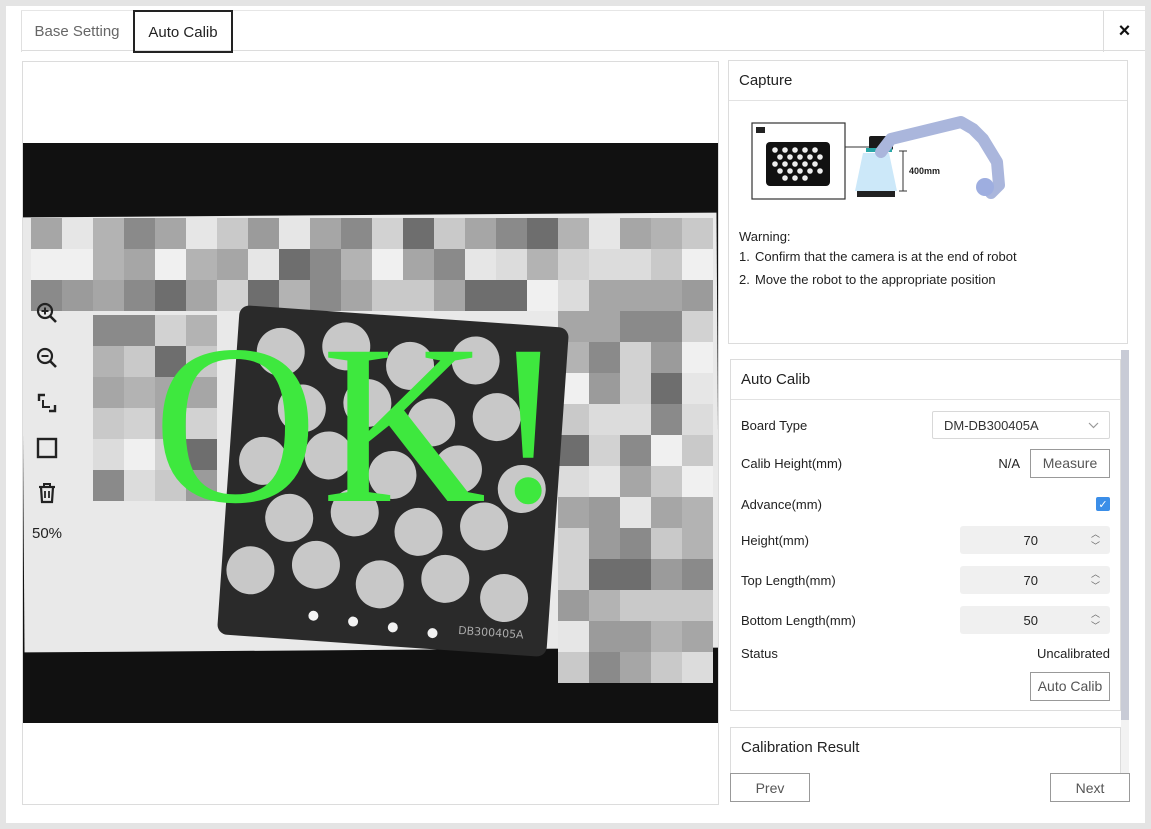  Describe the element at coordinates (925, 504) in the screenshot. I see `advance-row: Advance(mm) ✓` at that location.